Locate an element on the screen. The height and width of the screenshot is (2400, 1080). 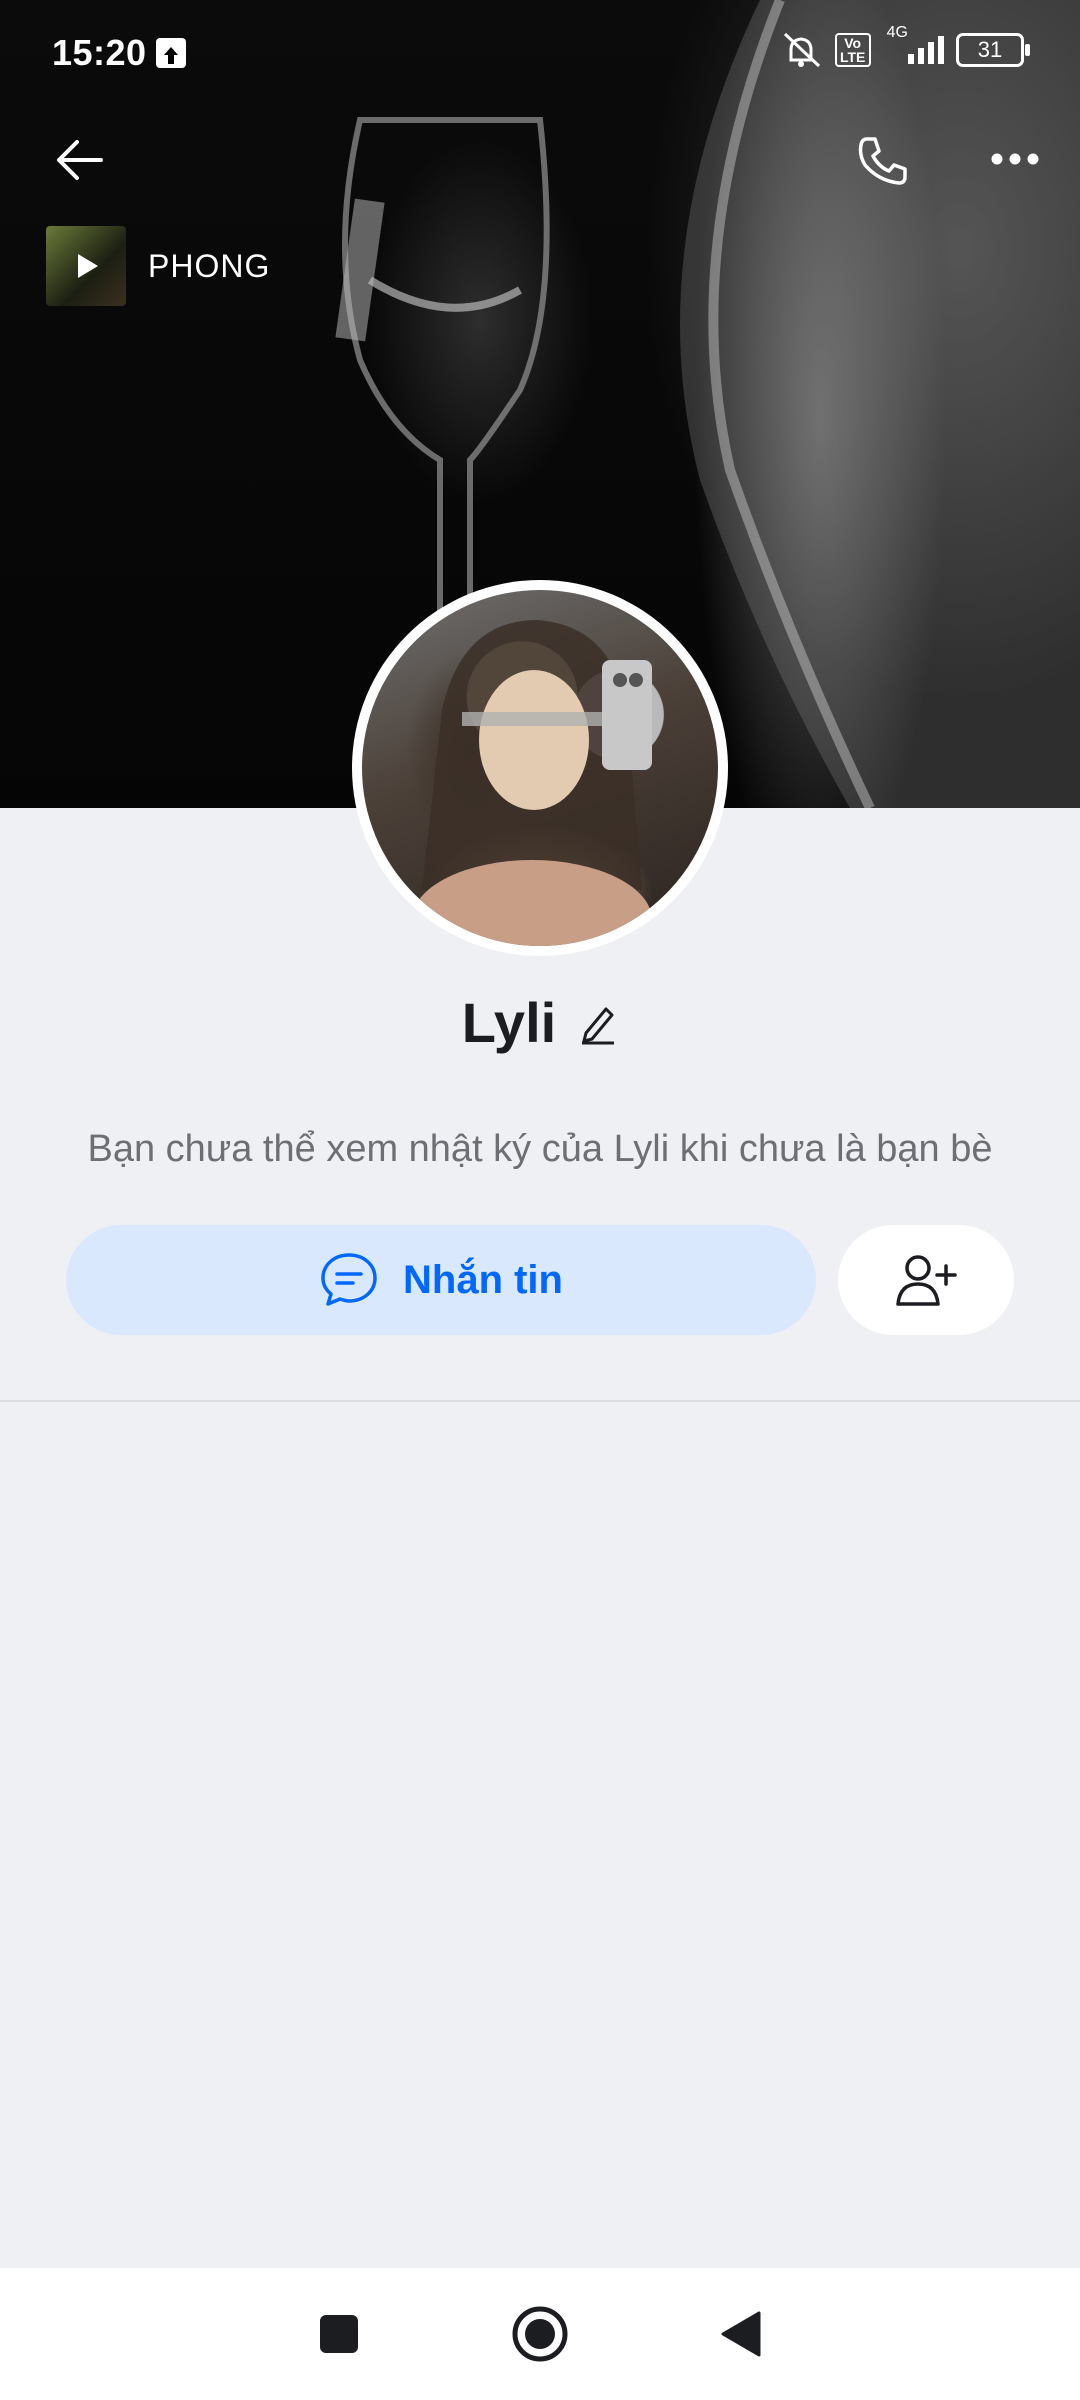
arrow-left-icon is located at coordinates (80, 160).